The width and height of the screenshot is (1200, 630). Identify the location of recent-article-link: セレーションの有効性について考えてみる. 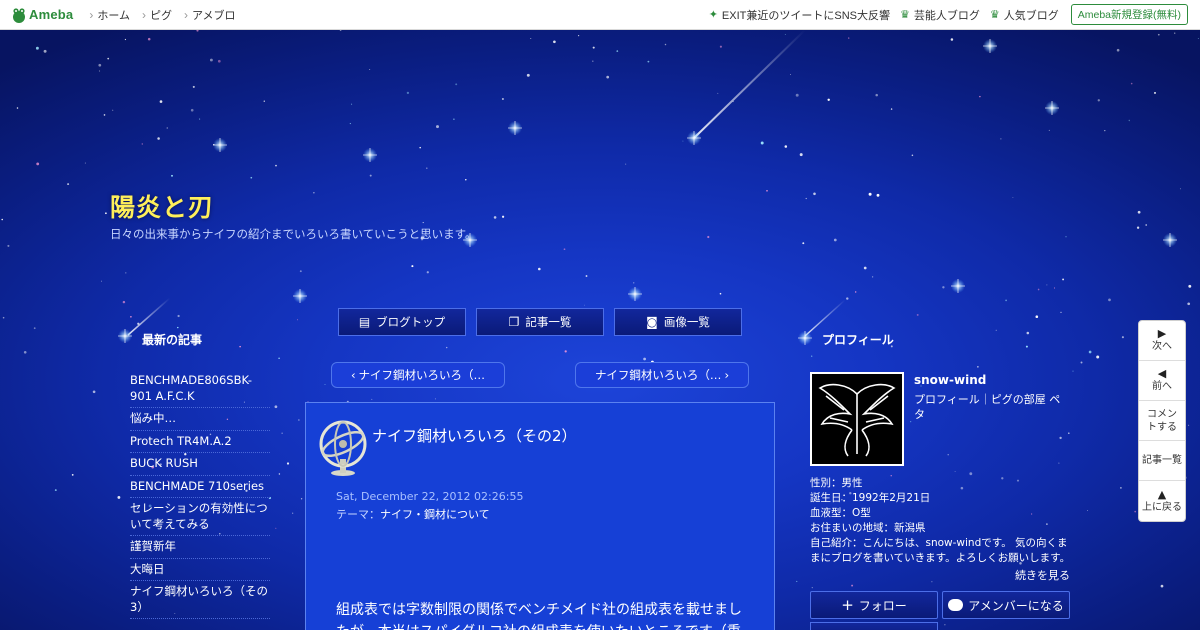
(200, 517).